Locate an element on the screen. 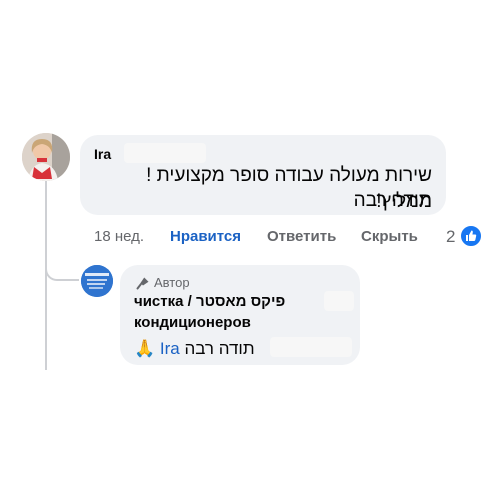 This screenshot has width=500, height=500. comment-text-line2: תודה רבה is located at coordinates (392, 200).